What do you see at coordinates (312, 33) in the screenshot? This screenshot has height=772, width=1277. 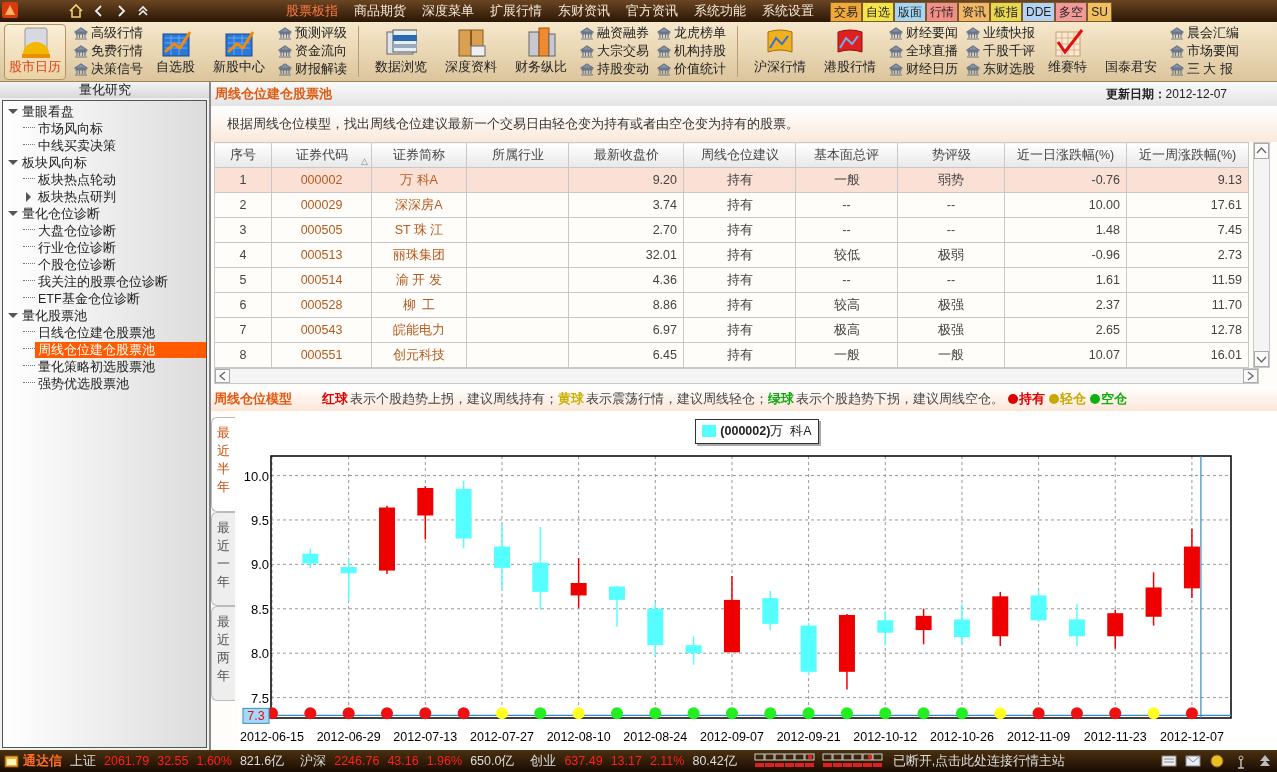 I see `toolbar-link: 预测评级` at bounding box center [312, 33].